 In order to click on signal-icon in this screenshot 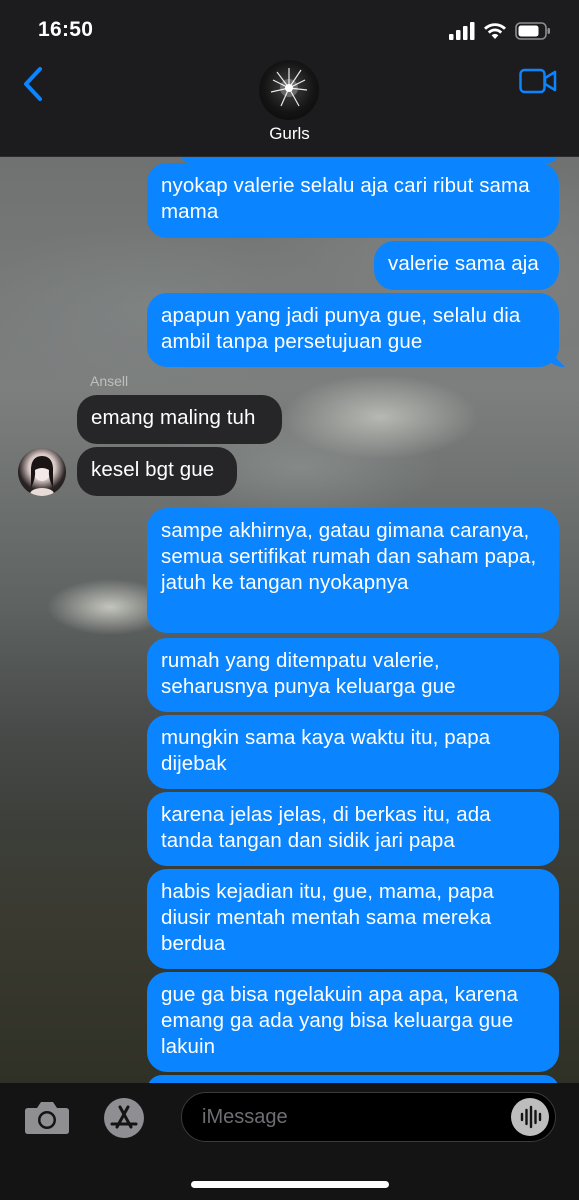, I will do `click(462, 31)`.